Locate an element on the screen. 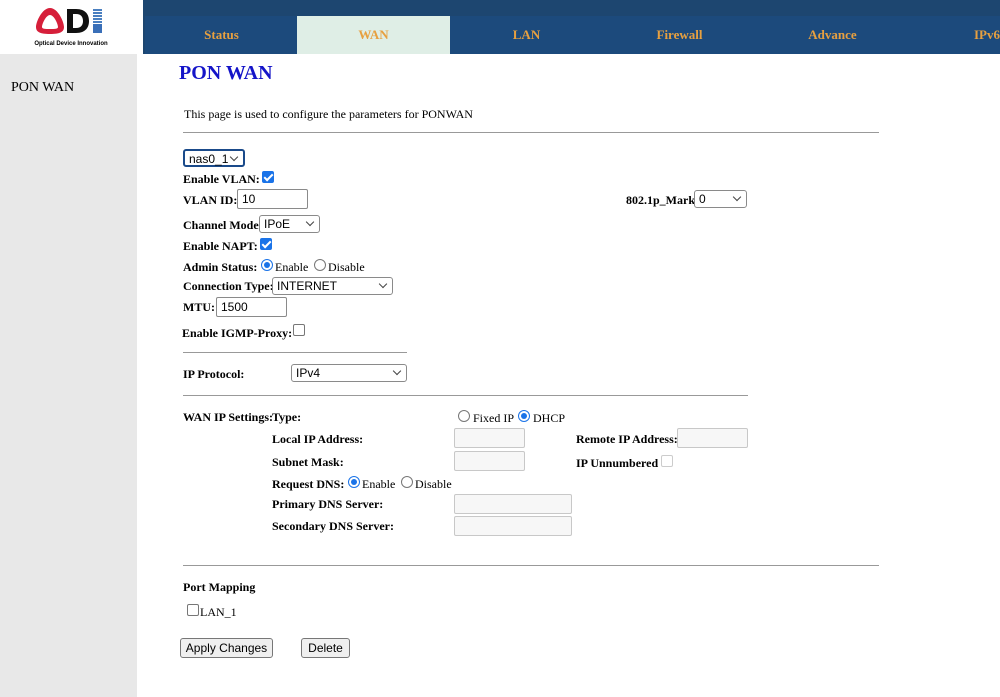  channel-mode-select: IPoE is located at coordinates (289, 224).